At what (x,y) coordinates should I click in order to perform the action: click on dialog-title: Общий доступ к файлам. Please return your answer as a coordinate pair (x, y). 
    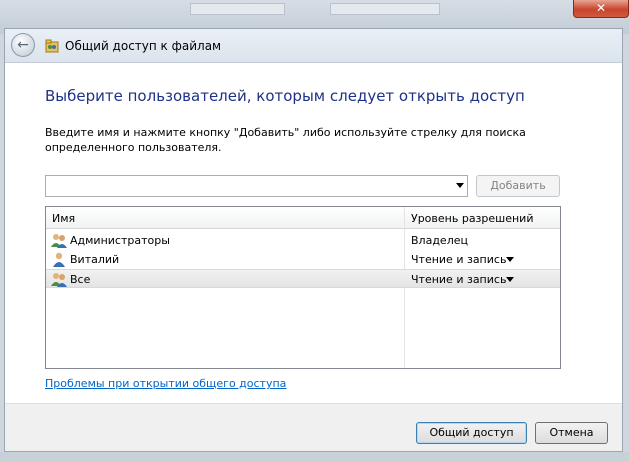
    Looking at the image, I should click on (143, 46).